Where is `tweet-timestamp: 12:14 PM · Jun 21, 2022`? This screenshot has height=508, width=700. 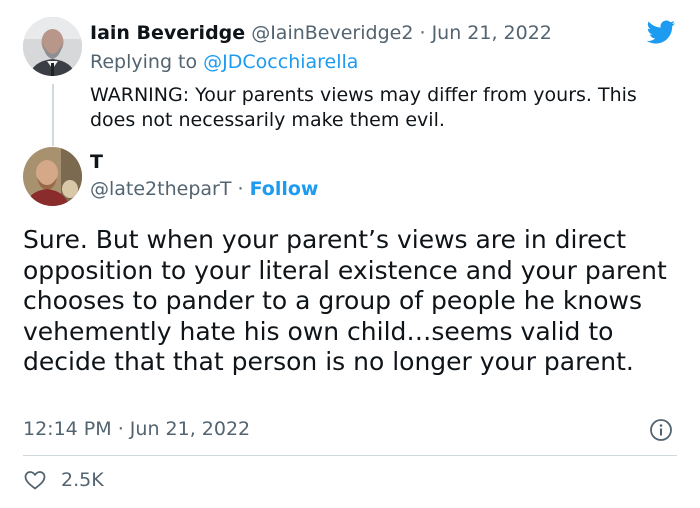
tweet-timestamp: 12:14 PM · Jun 21, 2022 is located at coordinates (136, 429).